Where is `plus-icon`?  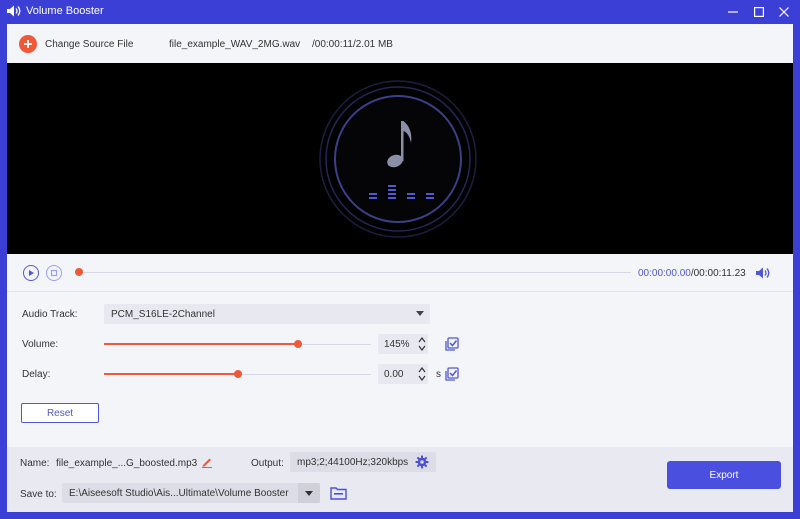
plus-icon is located at coordinates (28, 44).